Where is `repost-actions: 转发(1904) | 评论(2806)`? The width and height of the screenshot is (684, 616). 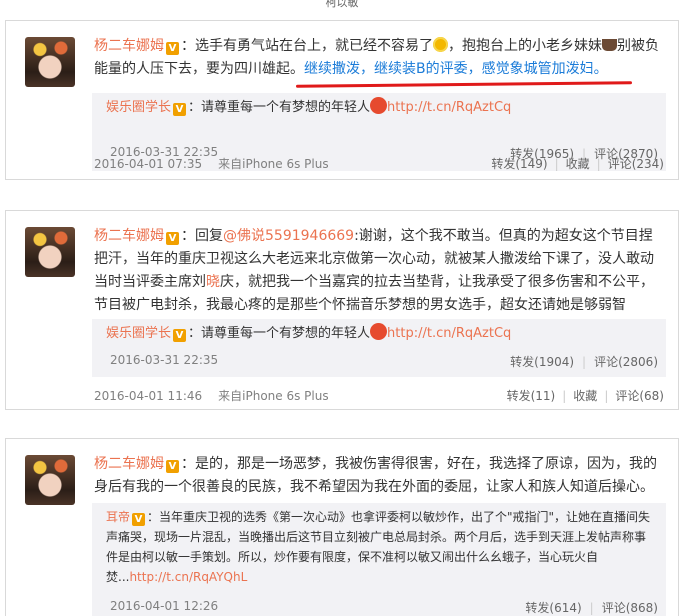
repost-actions: 转发(1904) | 评论(2806) is located at coordinates (584, 361).